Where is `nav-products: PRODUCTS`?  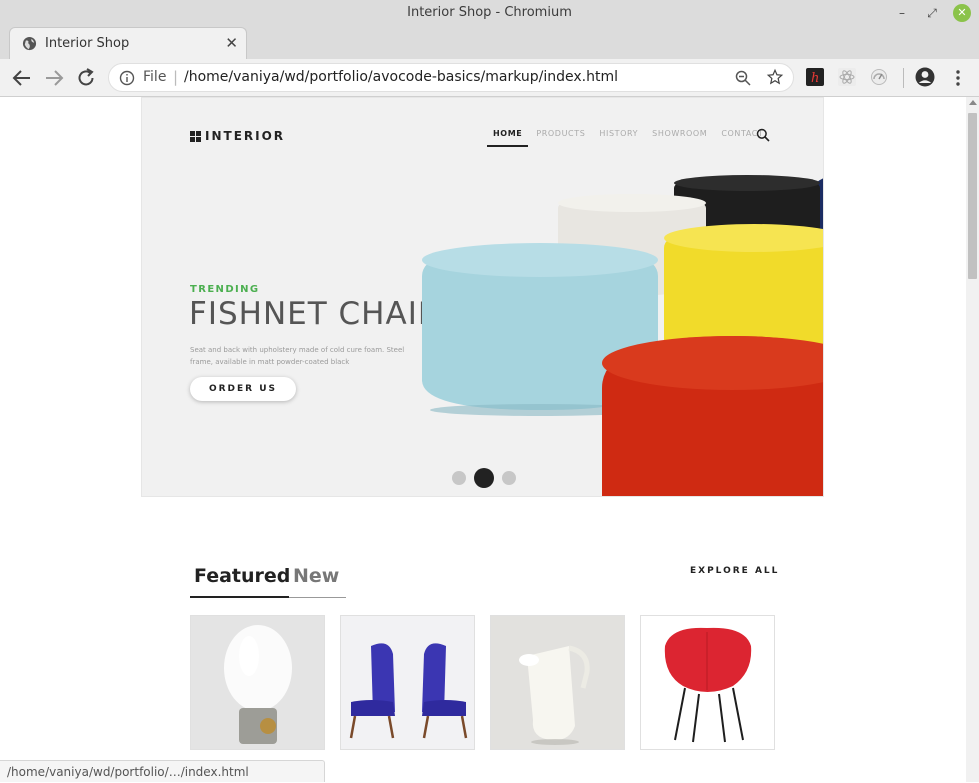 nav-products: PRODUCTS is located at coordinates (560, 138).